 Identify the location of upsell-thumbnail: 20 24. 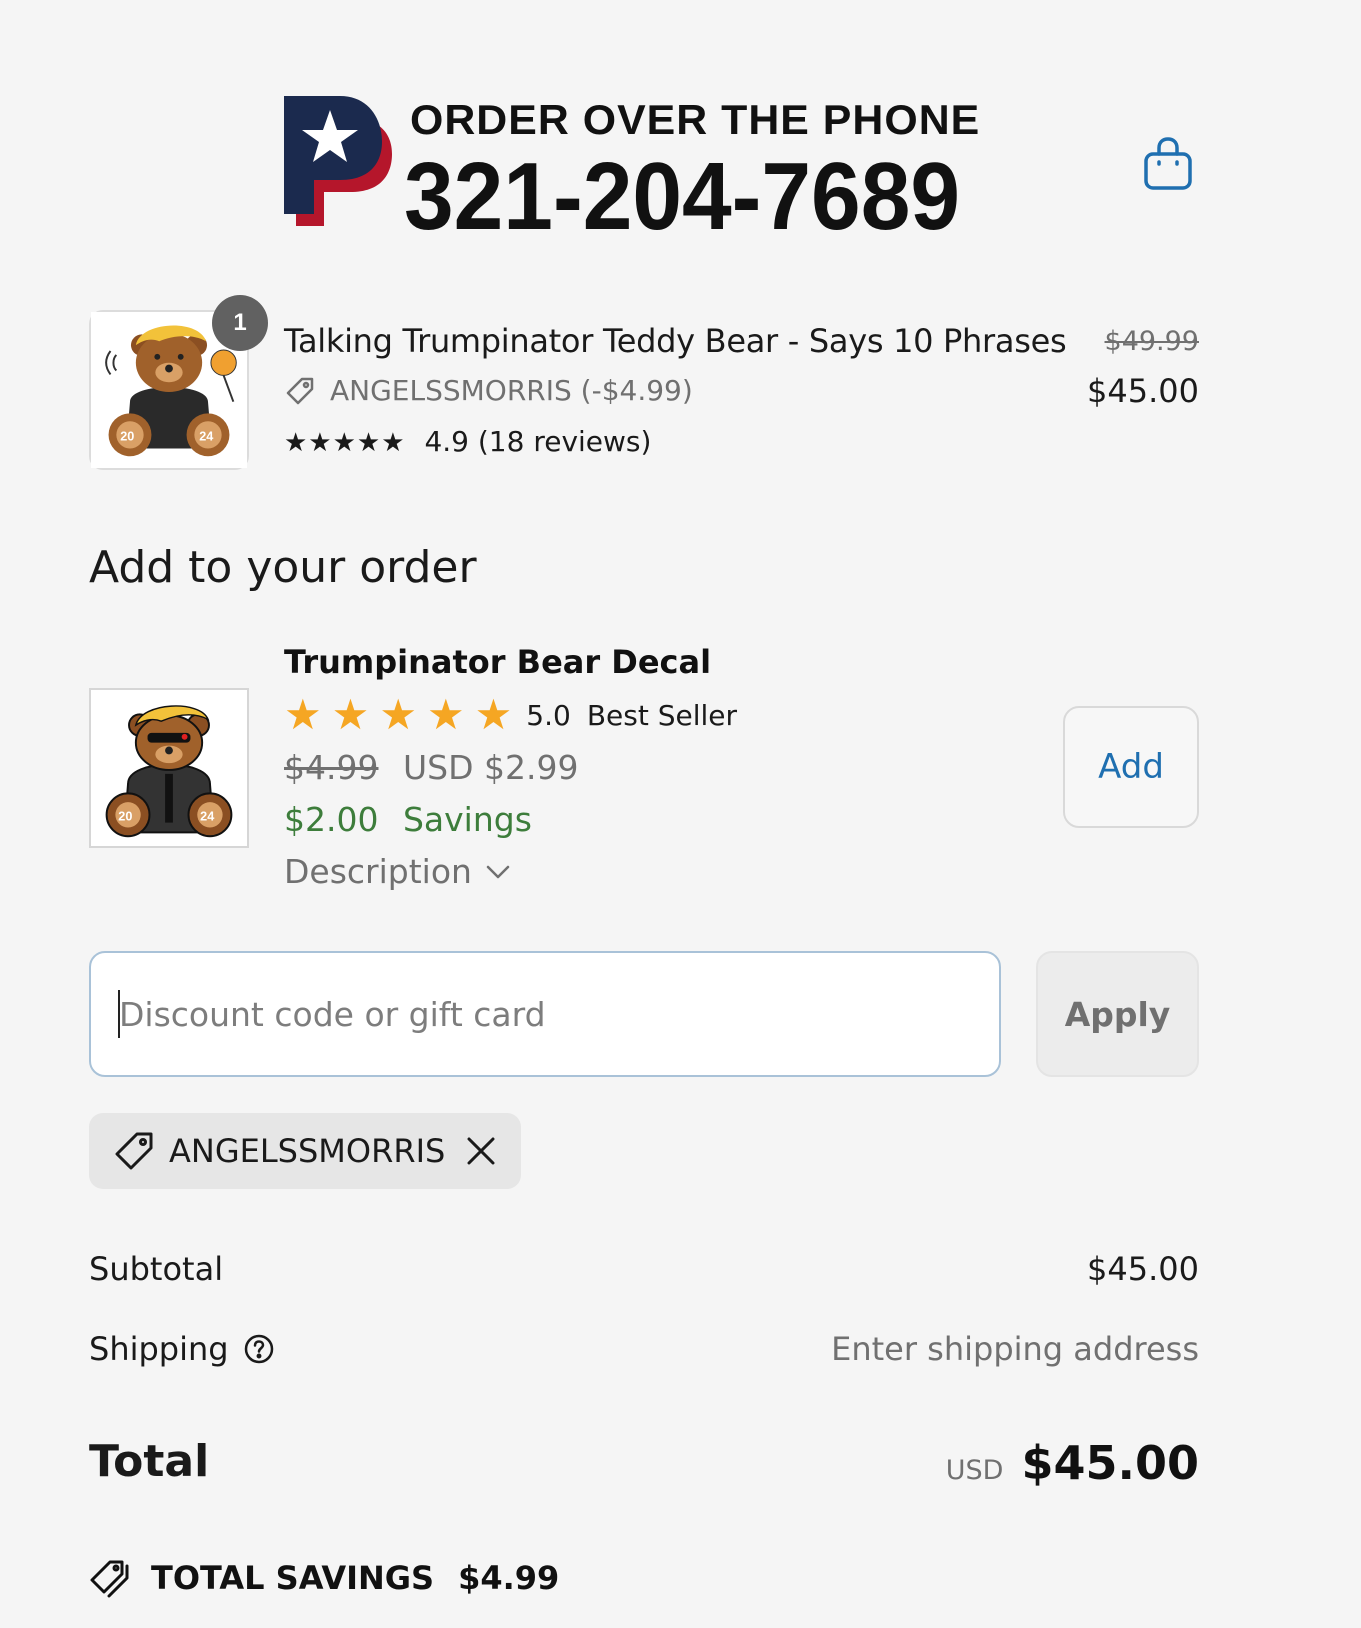
(169, 768).